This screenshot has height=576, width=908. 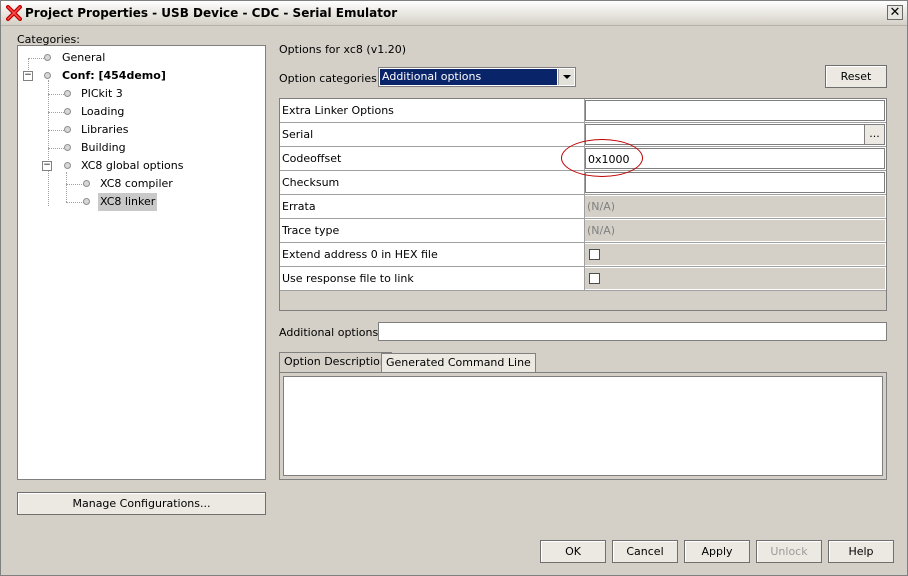 What do you see at coordinates (14, 13) in the screenshot?
I see `app-x-icon` at bounding box center [14, 13].